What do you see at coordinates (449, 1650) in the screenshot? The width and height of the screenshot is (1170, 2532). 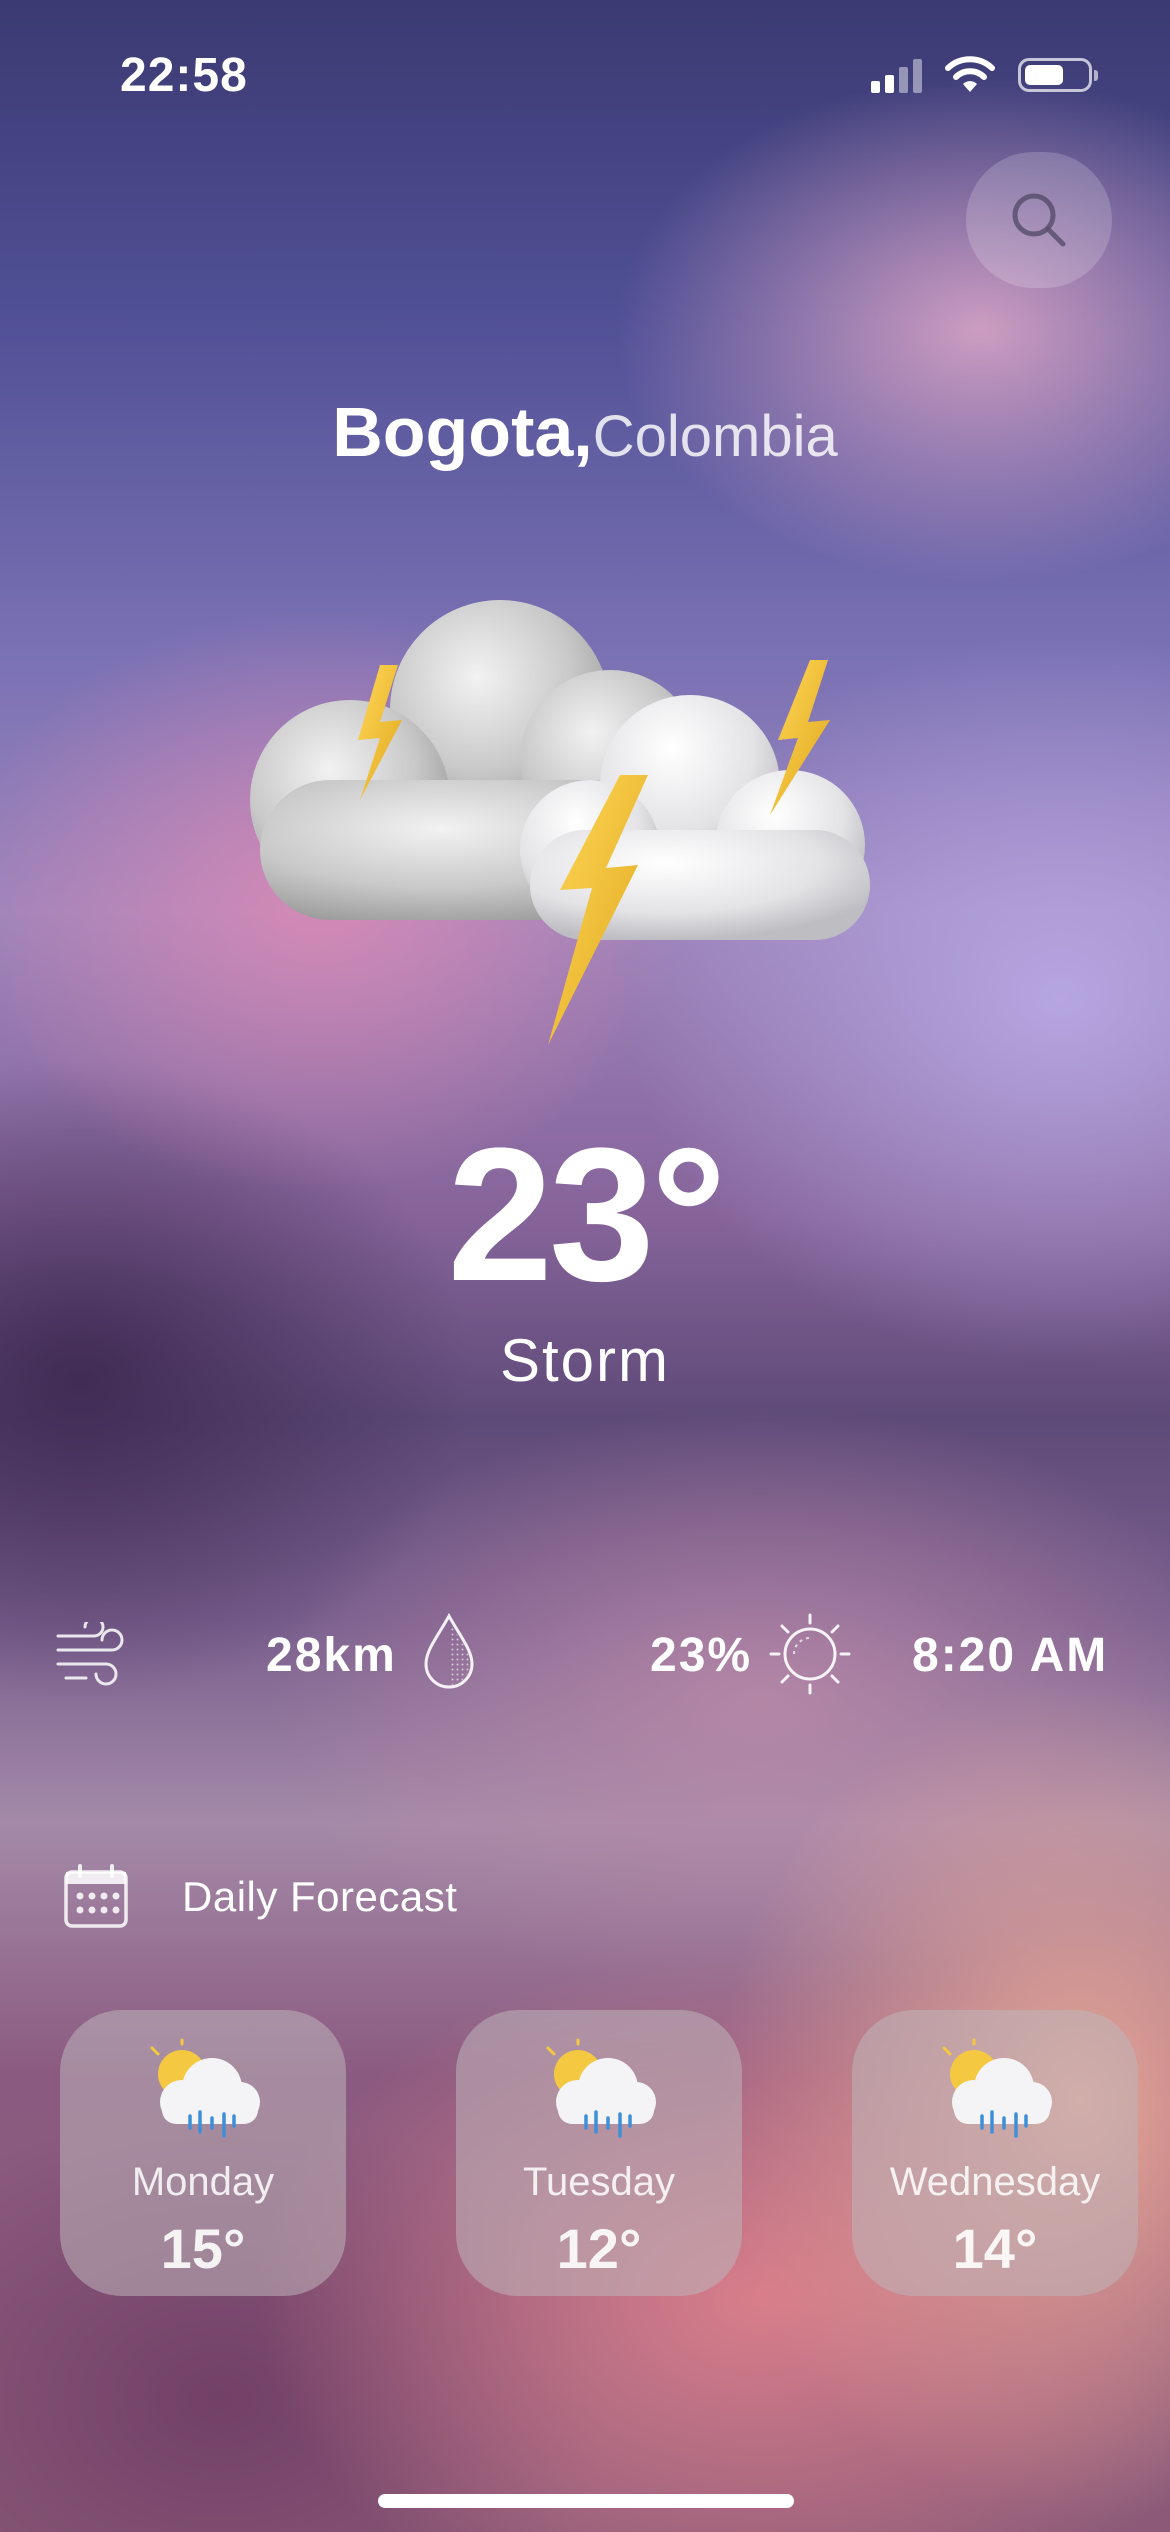 I see `water-drop-icon` at bounding box center [449, 1650].